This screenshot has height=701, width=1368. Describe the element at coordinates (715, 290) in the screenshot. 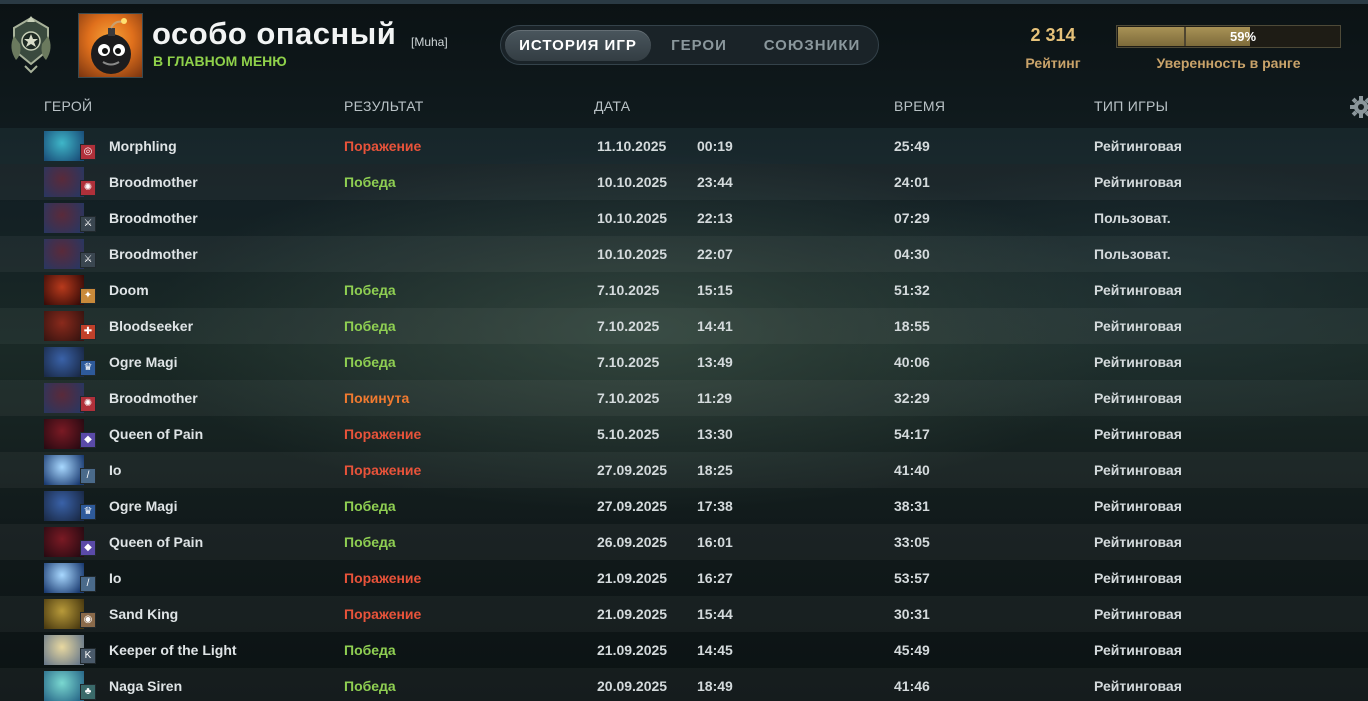

I see `match-time: 15:15` at that location.